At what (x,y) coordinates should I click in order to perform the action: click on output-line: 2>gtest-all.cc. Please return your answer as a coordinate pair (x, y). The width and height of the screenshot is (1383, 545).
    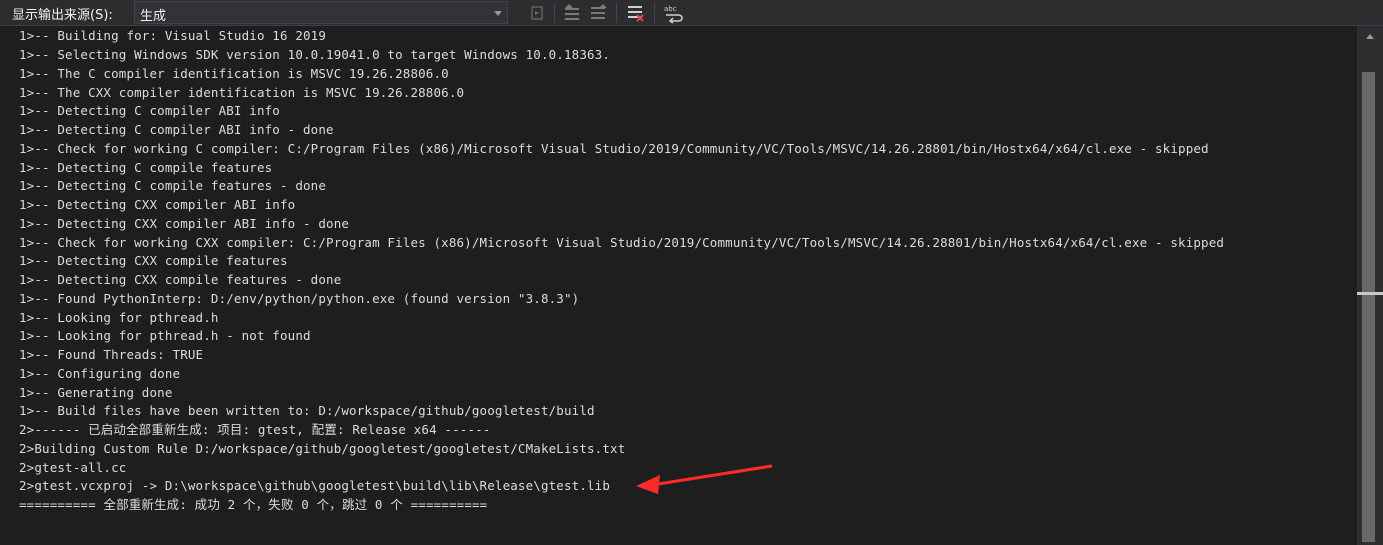
    Looking at the image, I should click on (73, 467).